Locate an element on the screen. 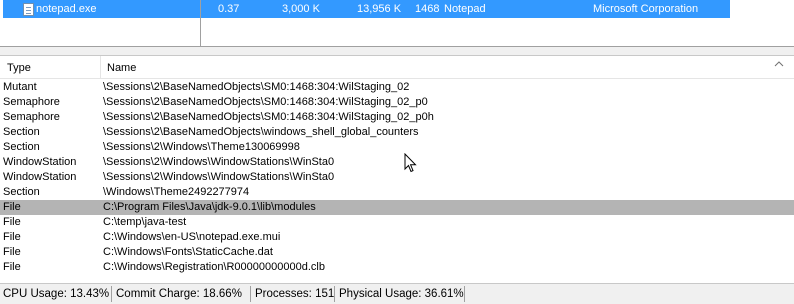 The height and width of the screenshot is (304, 794). process-private-bytes: 3,000 K is located at coordinates (301, 9).